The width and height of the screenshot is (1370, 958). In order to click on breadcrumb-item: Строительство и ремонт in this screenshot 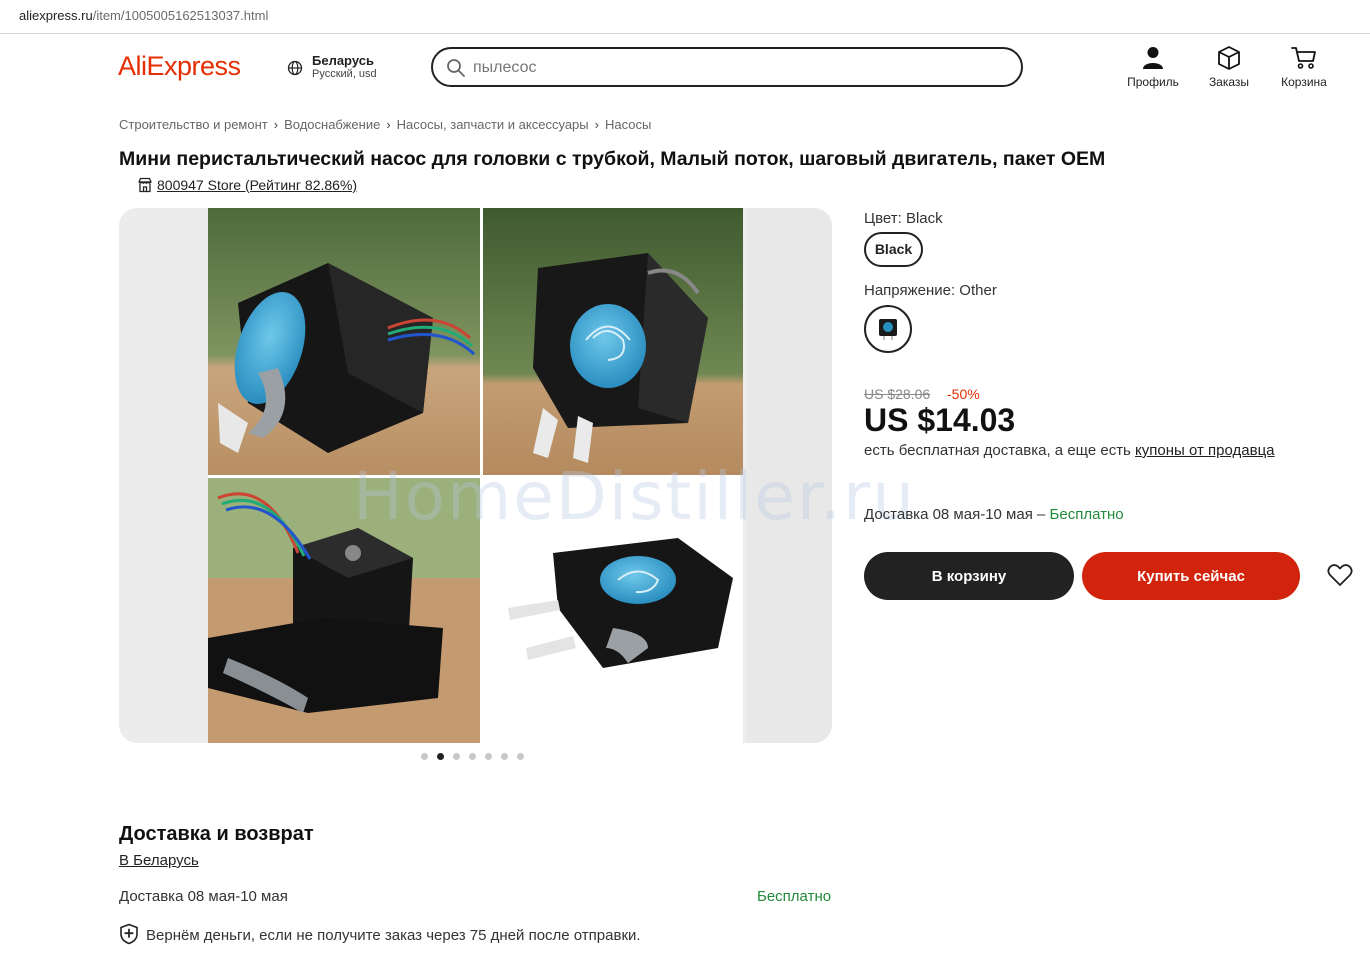, I will do `click(193, 124)`.